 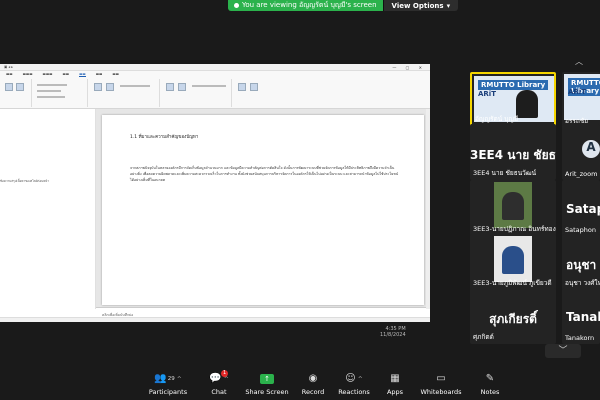 I want to click on share-screen-button: ↑ Share Screen, so click(x=267, y=384).